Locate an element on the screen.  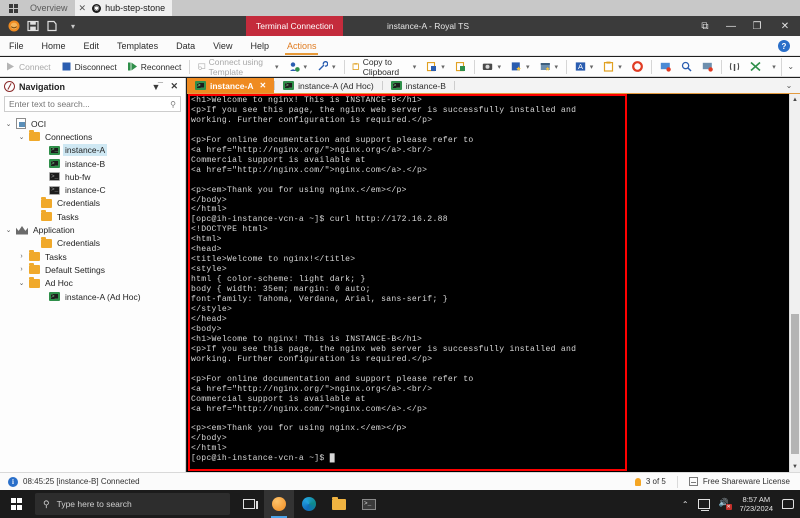
context-tab-terminal-connection: Terminal Connection is located at coordinates (295, 26).